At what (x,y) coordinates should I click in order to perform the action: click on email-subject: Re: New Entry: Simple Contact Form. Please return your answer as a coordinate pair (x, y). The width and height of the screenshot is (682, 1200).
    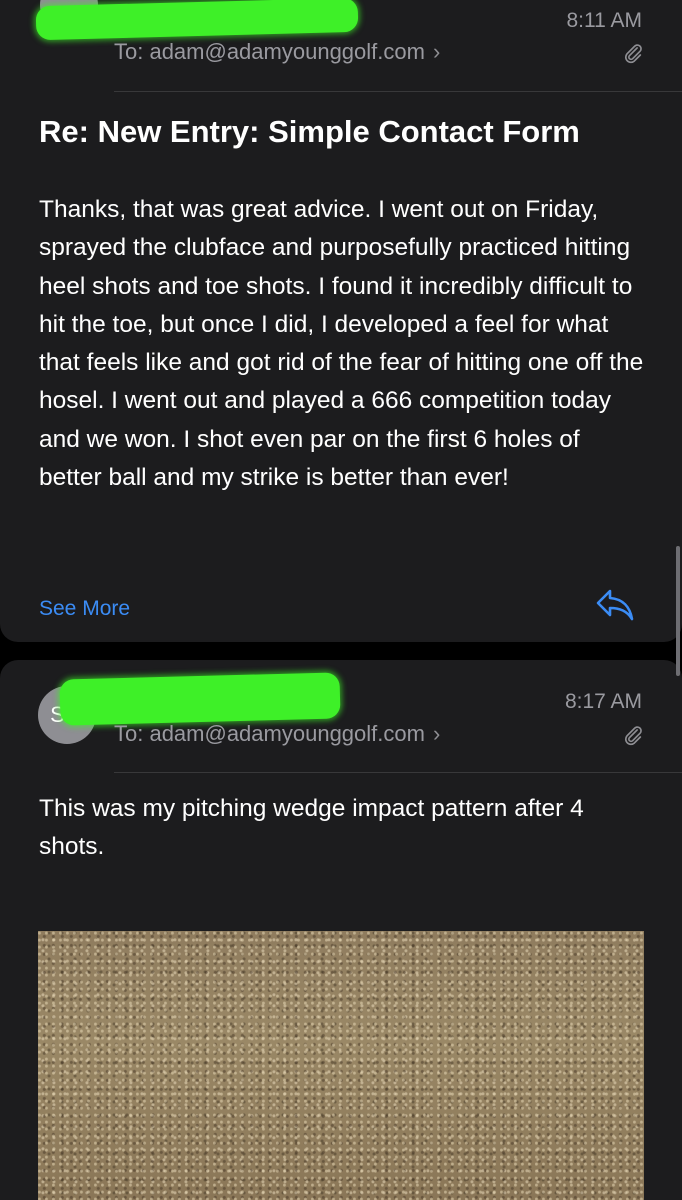
    Looking at the image, I should click on (309, 131).